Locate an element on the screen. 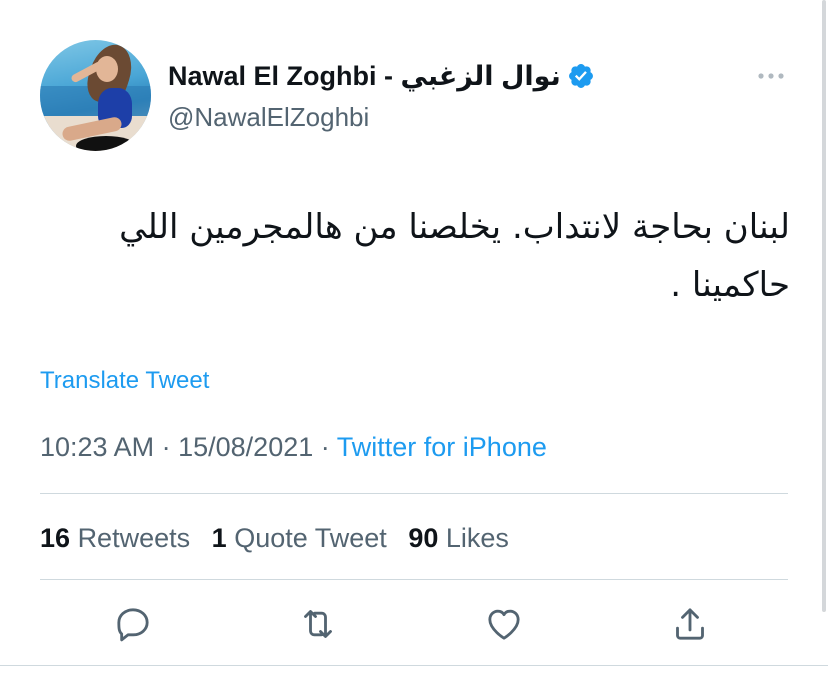 The image size is (828, 690). retweet-icon is located at coordinates (318, 624).